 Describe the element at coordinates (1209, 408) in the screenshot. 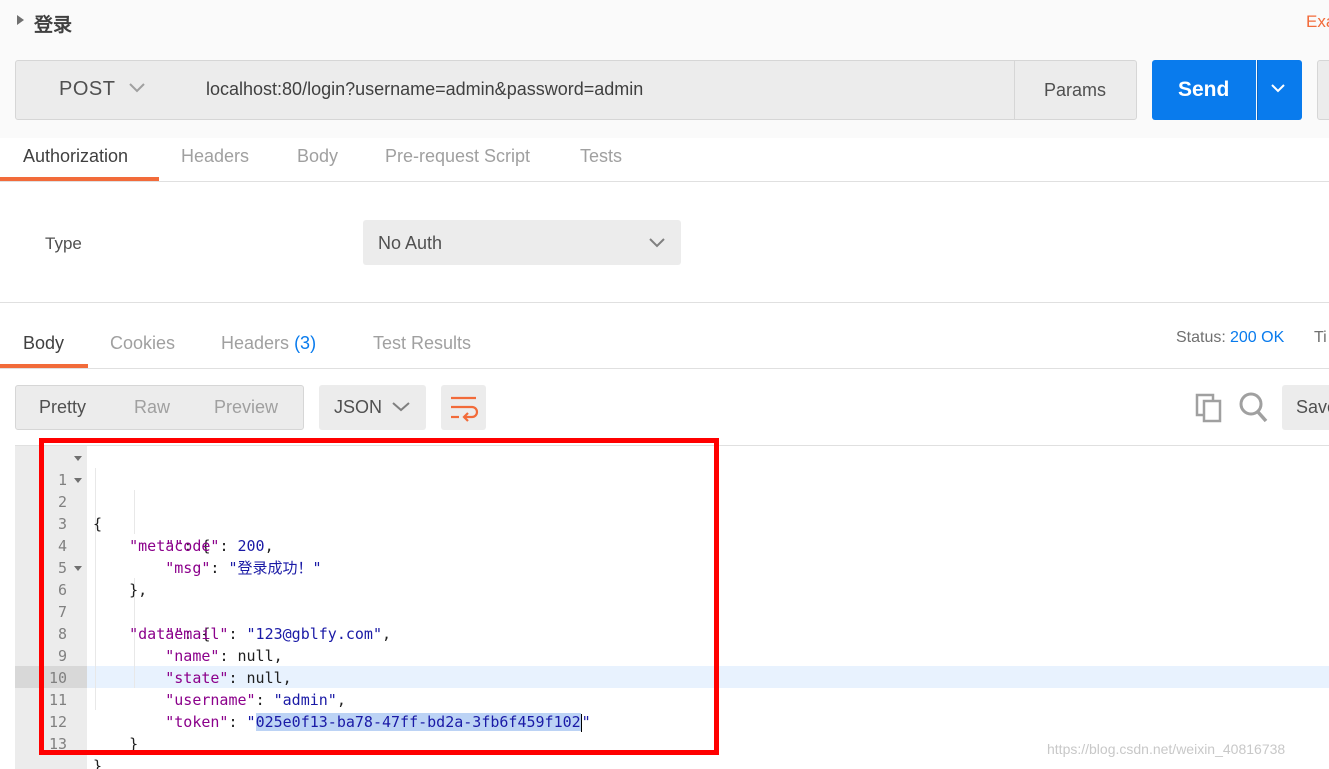

I see `copy-icon` at that location.